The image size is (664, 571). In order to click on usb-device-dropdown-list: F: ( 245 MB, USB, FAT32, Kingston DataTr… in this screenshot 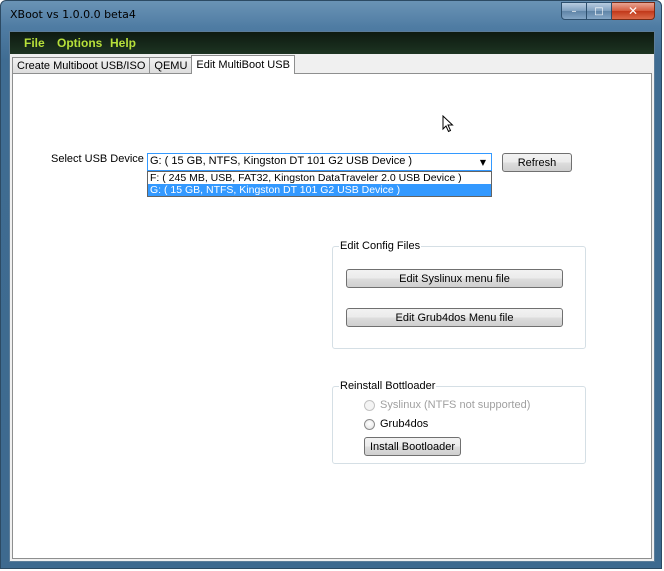, I will do `click(319, 184)`.